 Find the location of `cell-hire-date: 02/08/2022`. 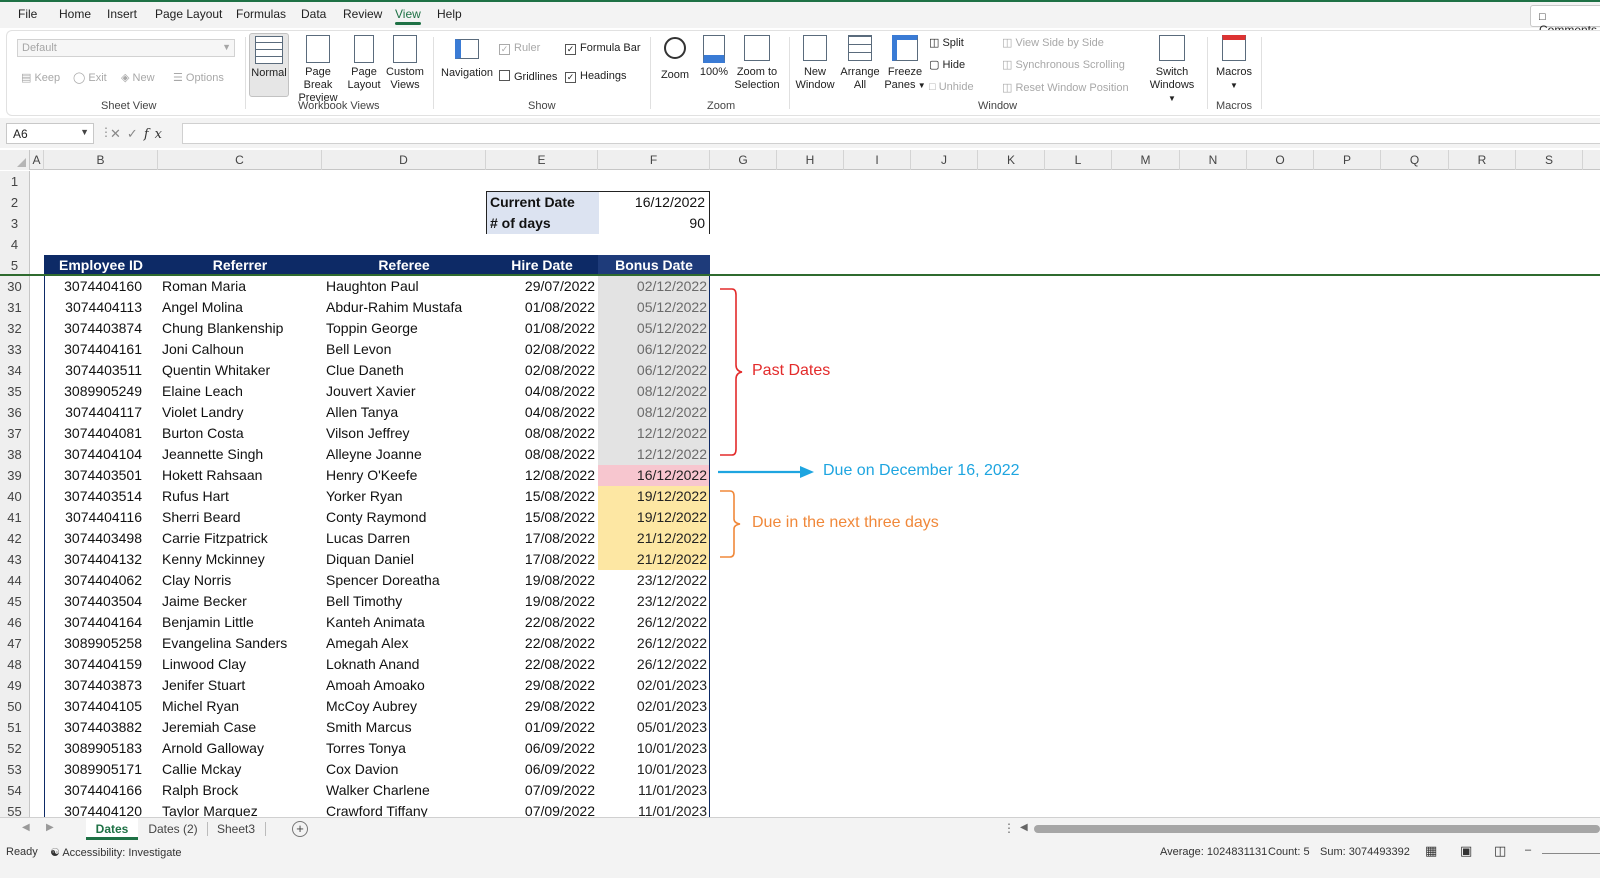

cell-hire-date: 02/08/2022 is located at coordinates (542, 370).